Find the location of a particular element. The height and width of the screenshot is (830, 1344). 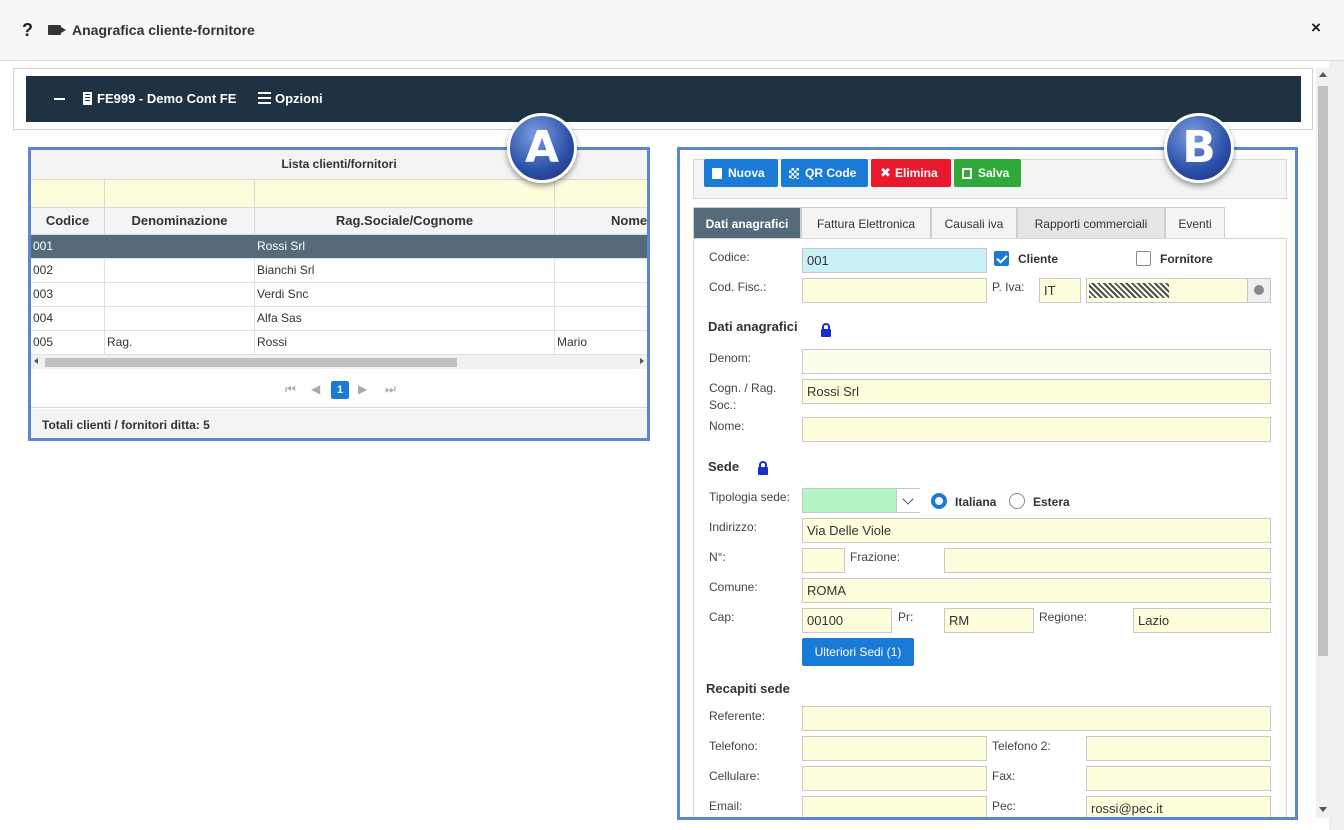

codfisc-label: Cod. Fisc.: is located at coordinates (738, 287).